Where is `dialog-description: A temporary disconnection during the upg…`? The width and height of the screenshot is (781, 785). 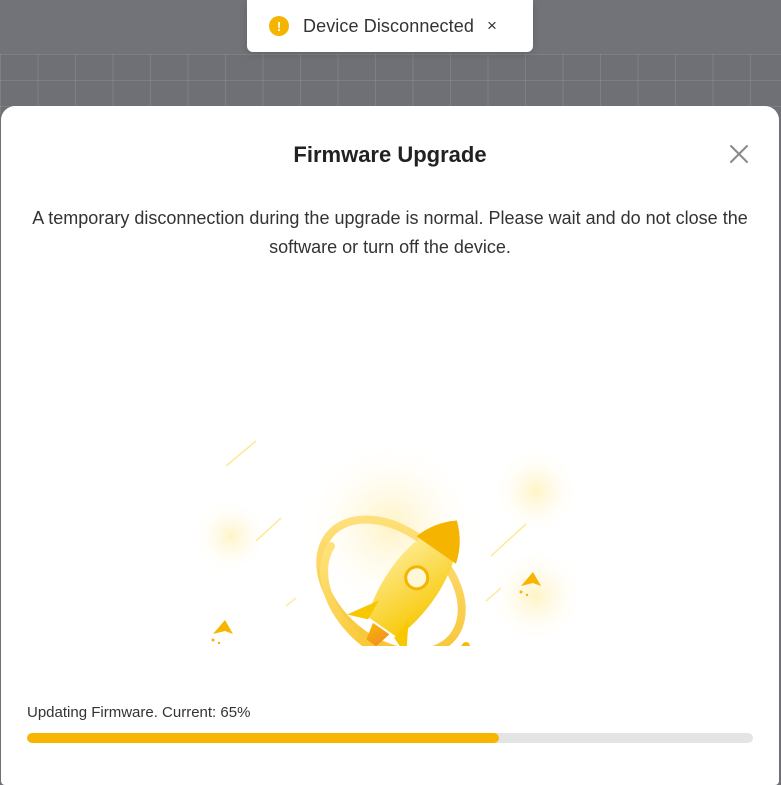 dialog-description: A temporary disconnection during the upg… is located at coordinates (390, 232).